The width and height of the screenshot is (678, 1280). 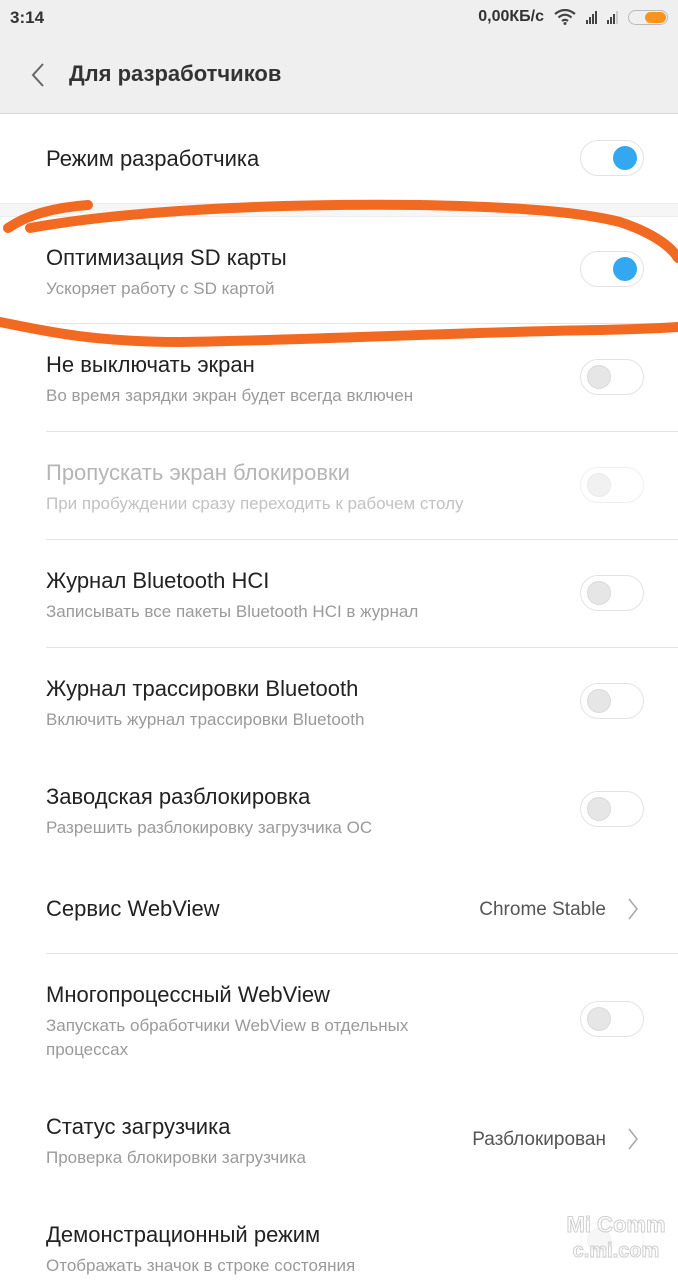 What do you see at coordinates (542, 909) in the screenshot?
I see `webview-value: Chrome Stable` at bounding box center [542, 909].